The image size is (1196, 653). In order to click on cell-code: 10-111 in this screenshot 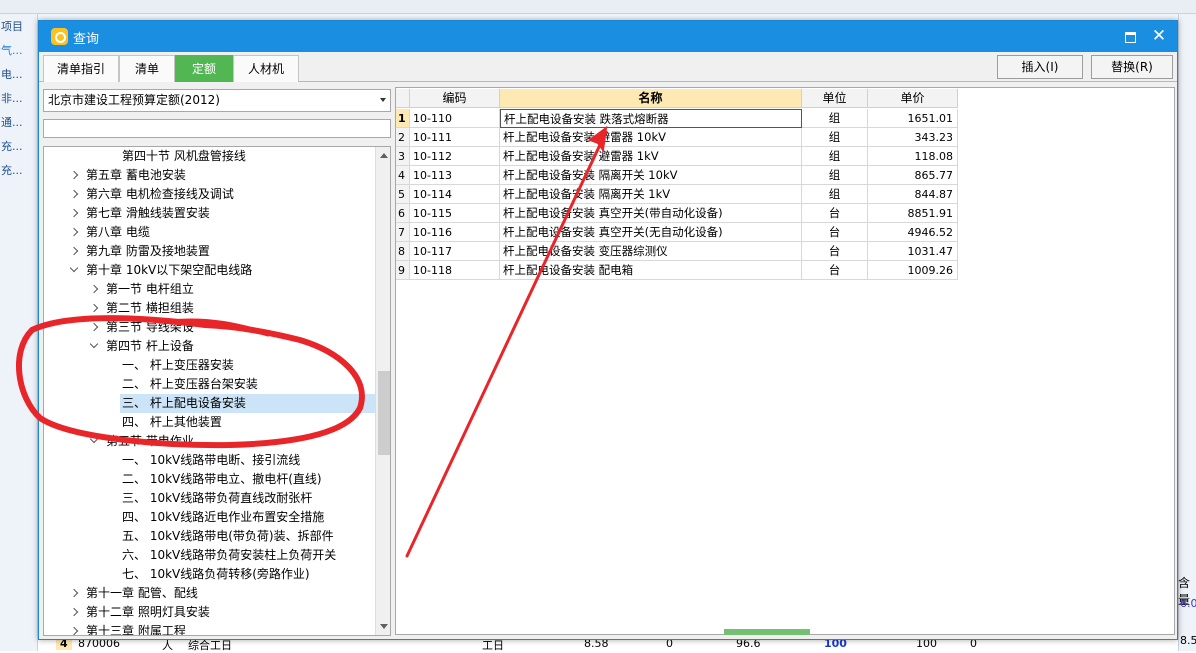, I will do `click(455, 137)`.